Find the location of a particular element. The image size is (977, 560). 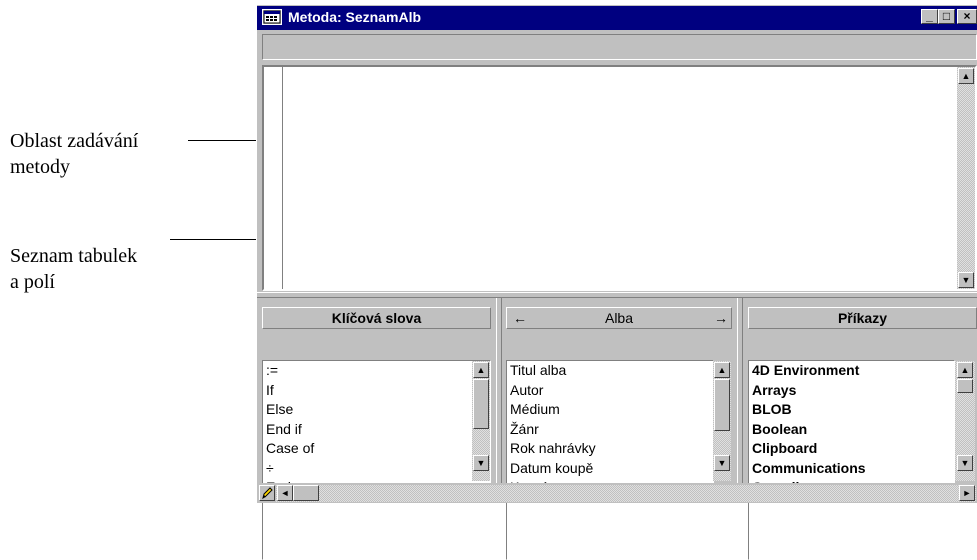

scroll-right-icon: ► is located at coordinates (967, 493).